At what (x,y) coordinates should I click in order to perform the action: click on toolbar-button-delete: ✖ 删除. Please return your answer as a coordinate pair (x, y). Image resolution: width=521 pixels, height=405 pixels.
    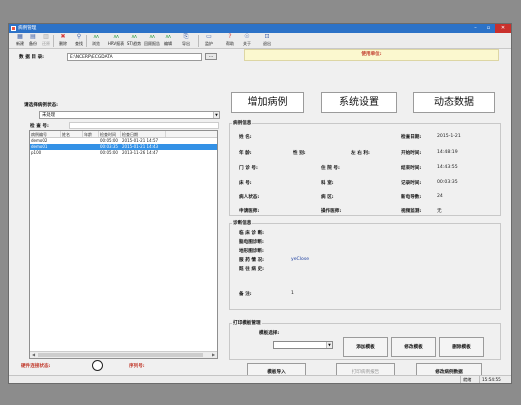
    Looking at the image, I should click on (63, 41).